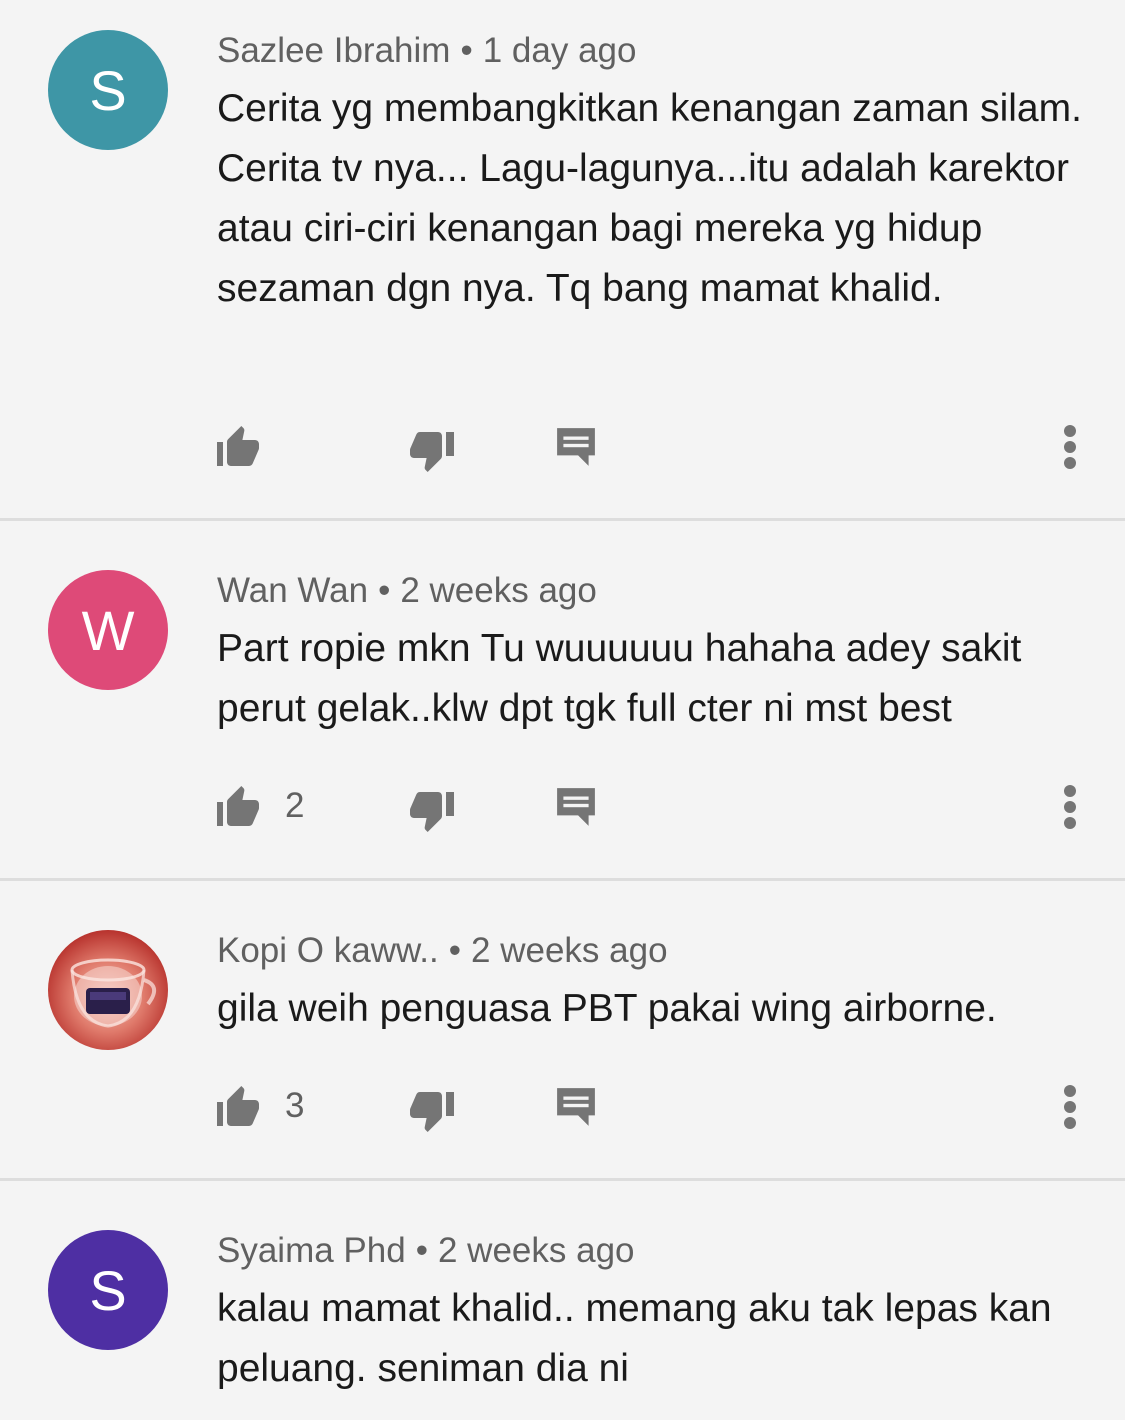 The height and width of the screenshot is (1420, 1125). What do you see at coordinates (292, 590) in the screenshot?
I see `author-name: Wan Wan` at bounding box center [292, 590].